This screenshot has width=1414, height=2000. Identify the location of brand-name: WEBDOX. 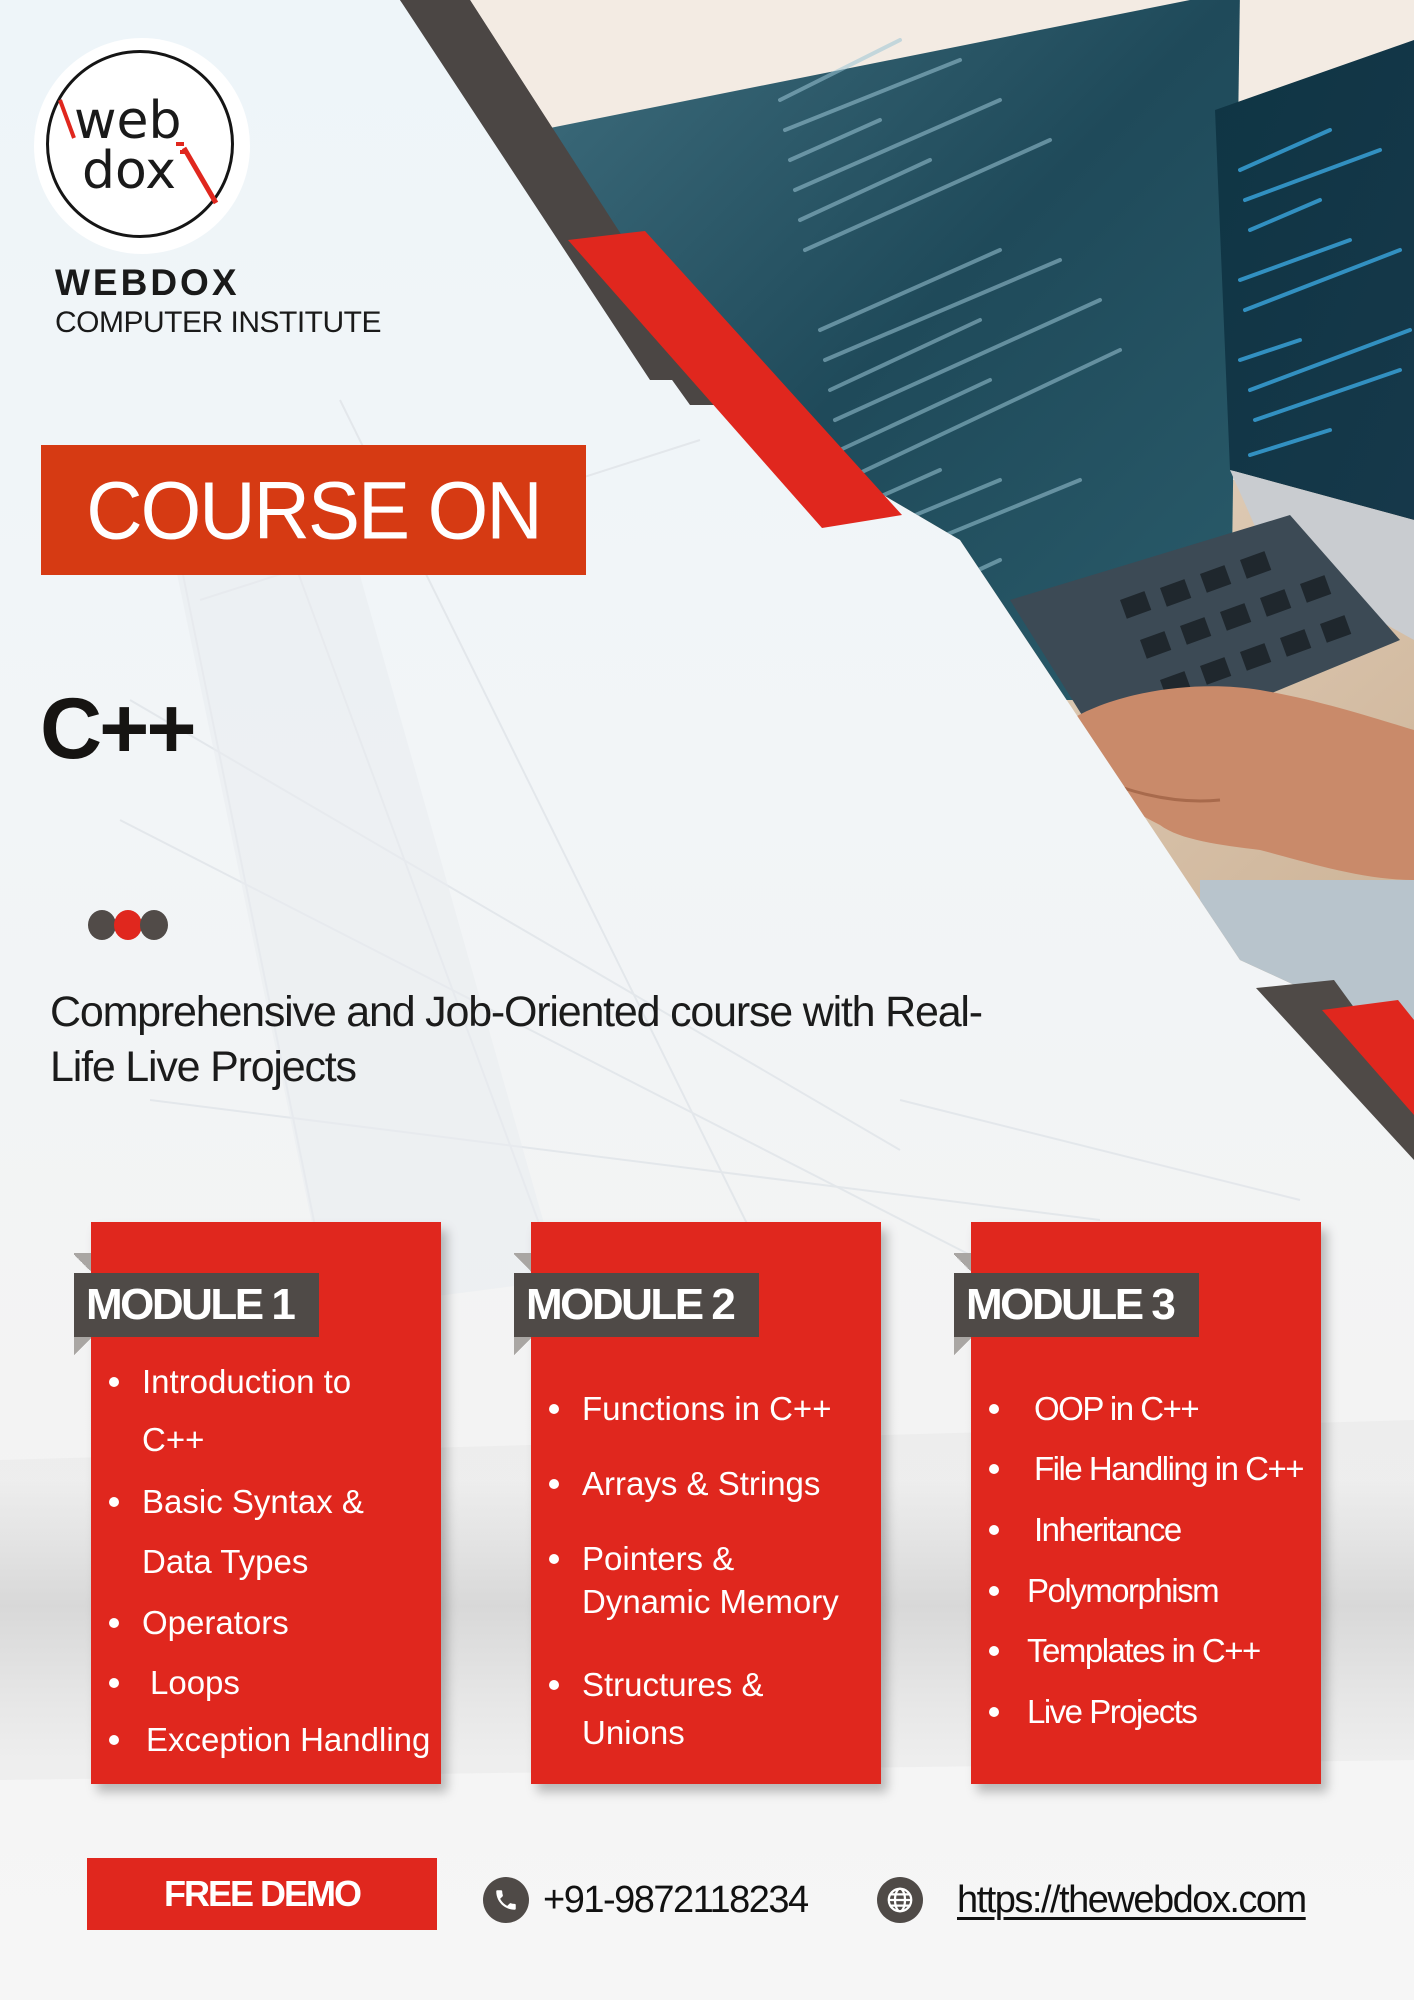
(147, 282).